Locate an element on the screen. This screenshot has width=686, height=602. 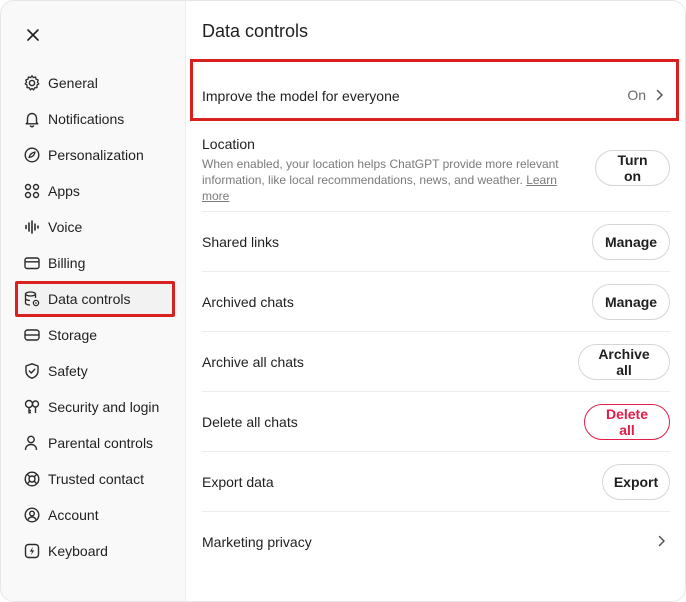
manage-shared-links-button: Manage is located at coordinates (631, 242).